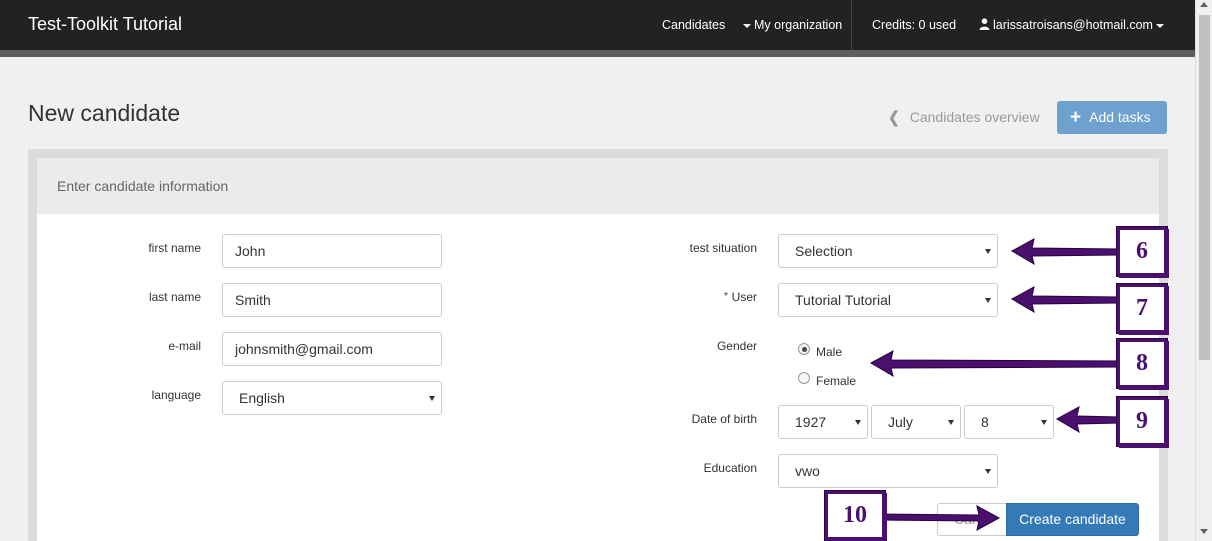 The height and width of the screenshot is (541, 1212). What do you see at coordinates (723, 248) in the screenshot?
I see `test-situation-label: test situation` at bounding box center [723, 248].